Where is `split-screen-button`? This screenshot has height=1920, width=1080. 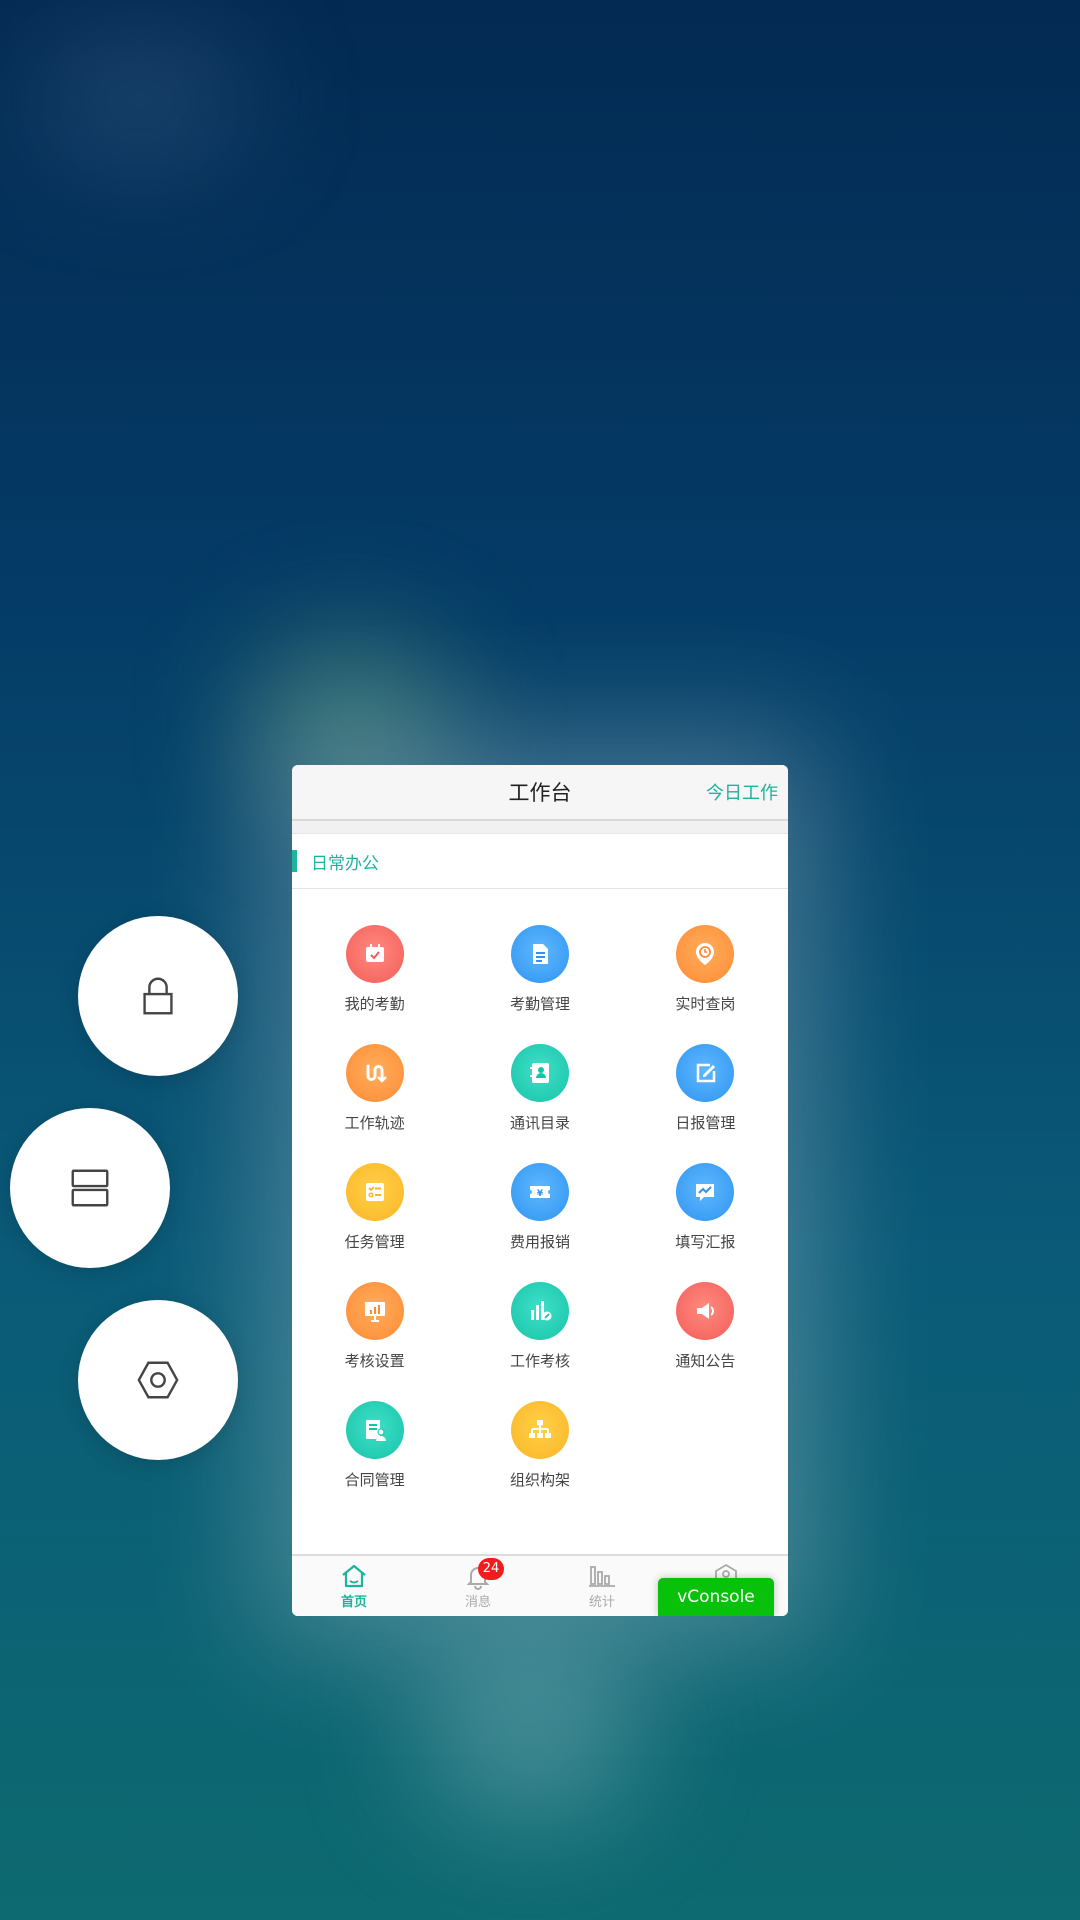 split-screen-button is located at coordinates (90, 1188).